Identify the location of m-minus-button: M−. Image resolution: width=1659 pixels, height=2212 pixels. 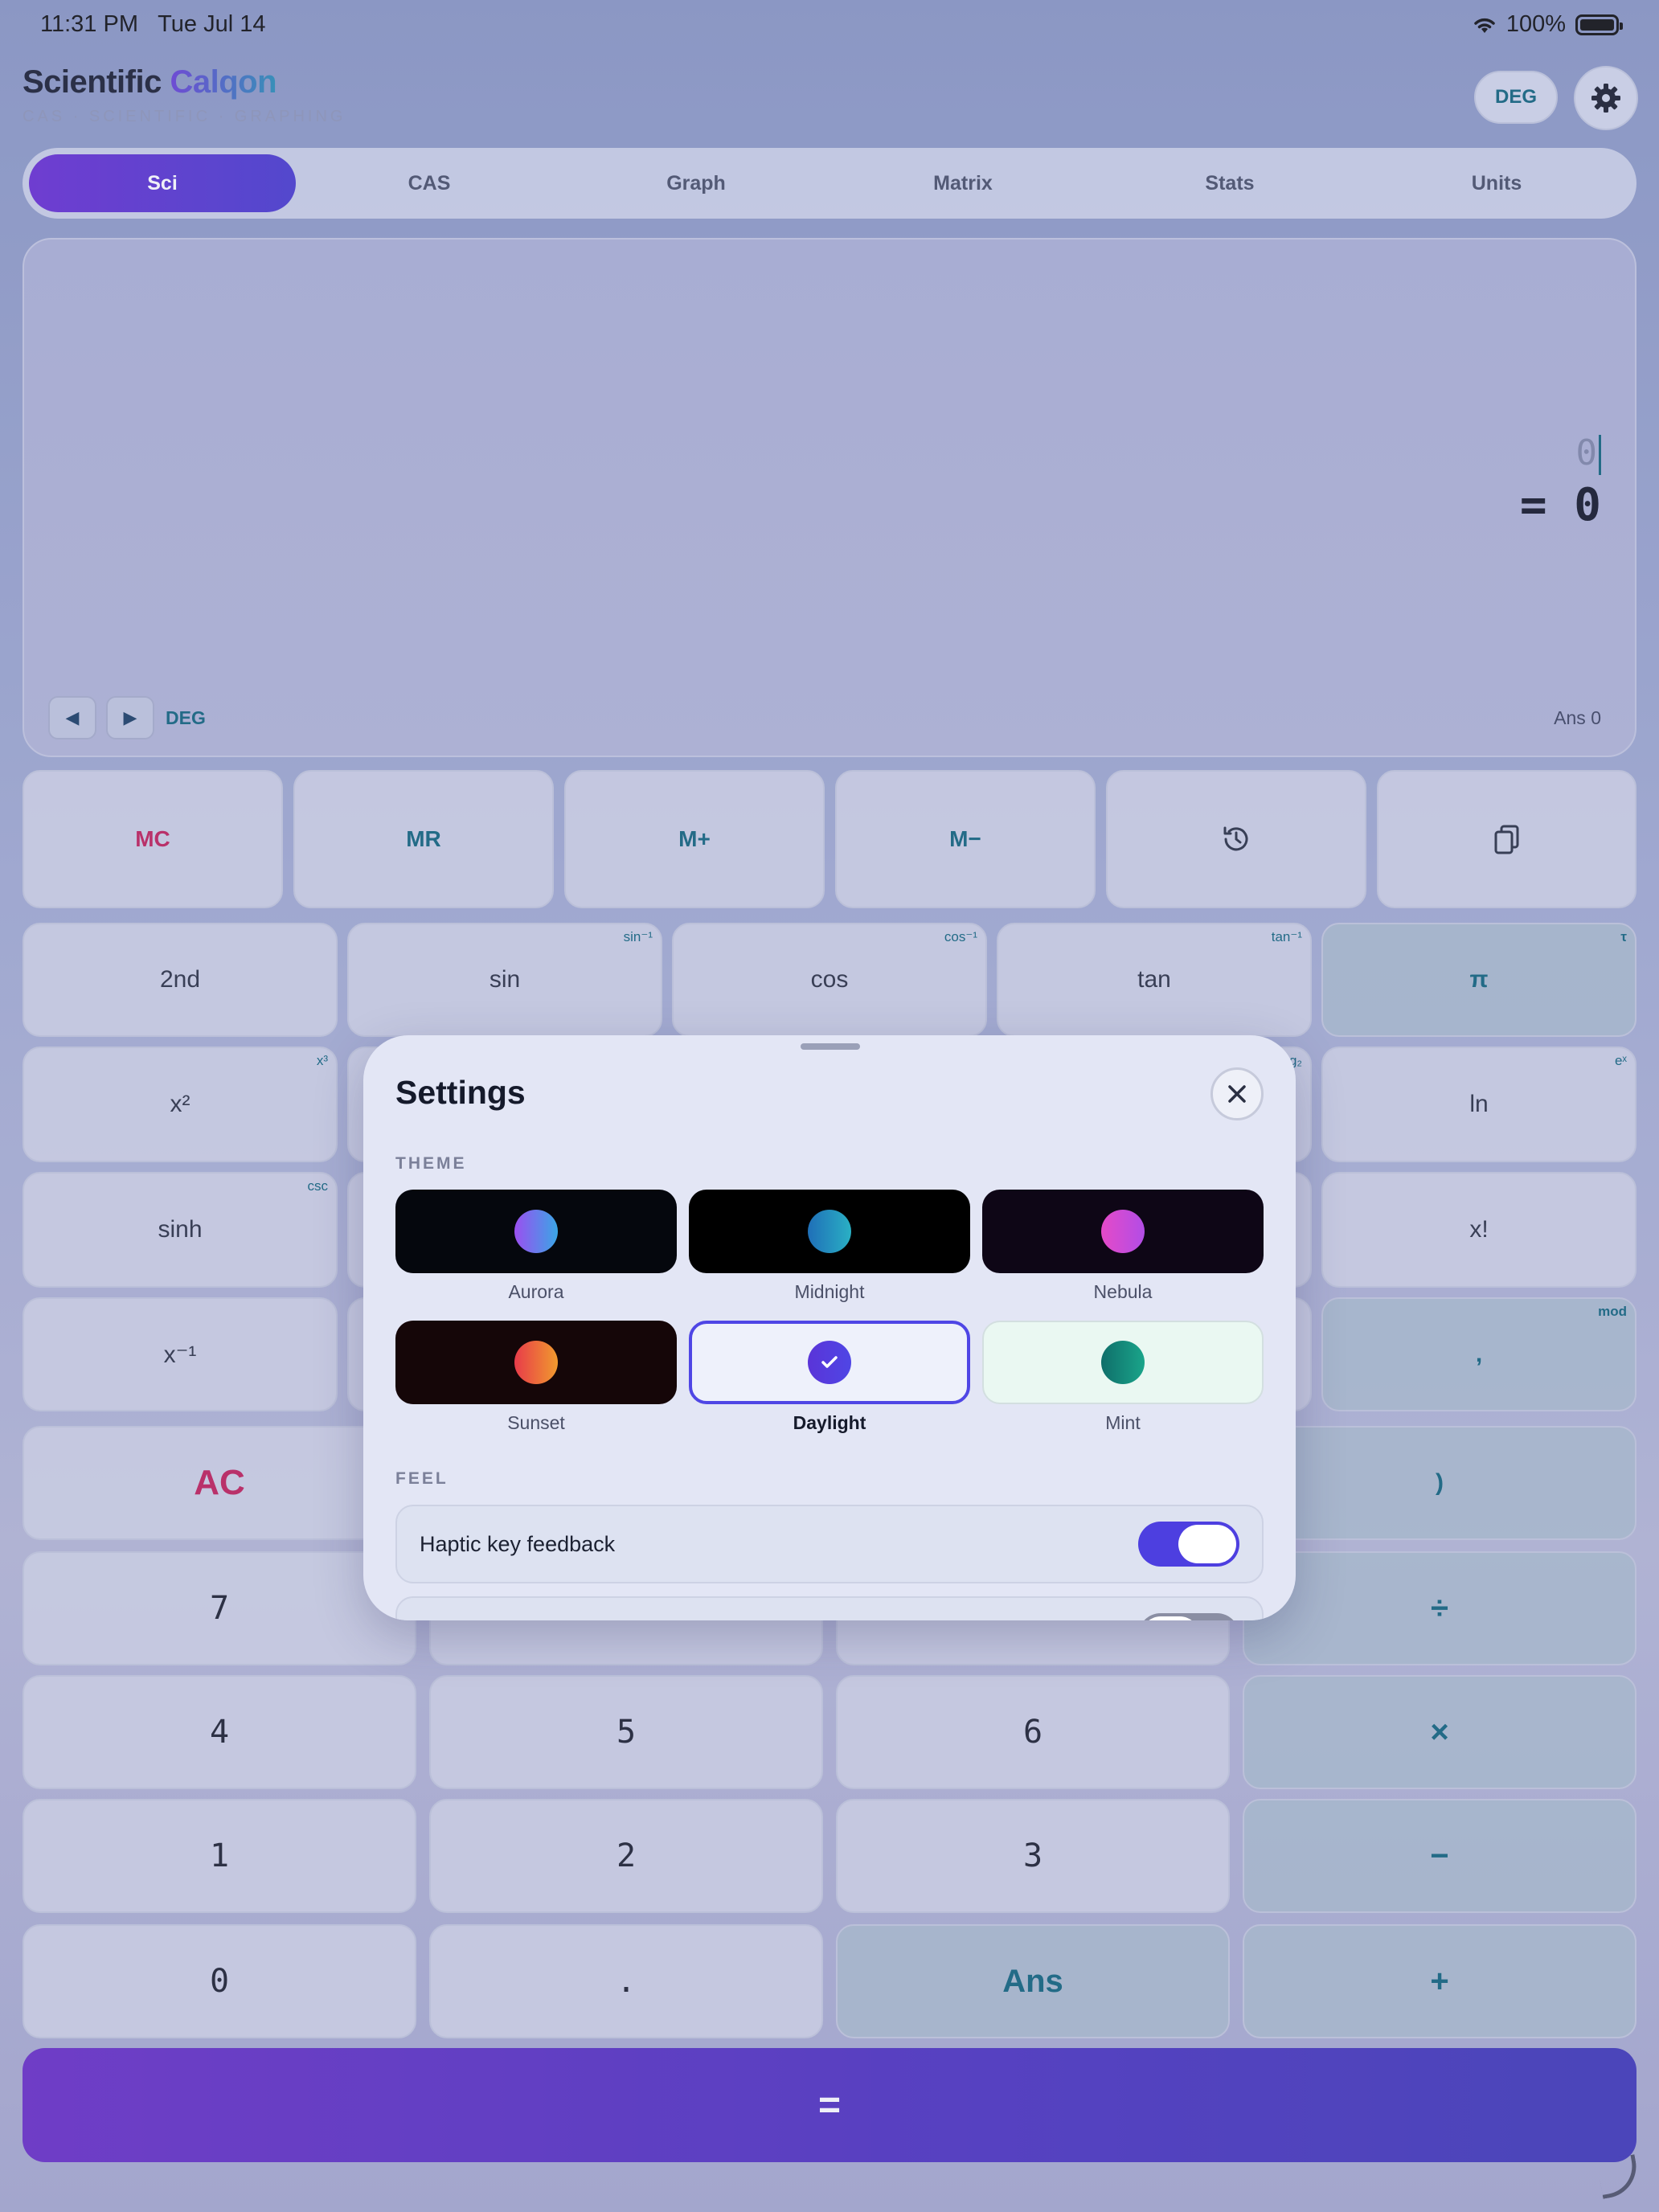
(965, 839).